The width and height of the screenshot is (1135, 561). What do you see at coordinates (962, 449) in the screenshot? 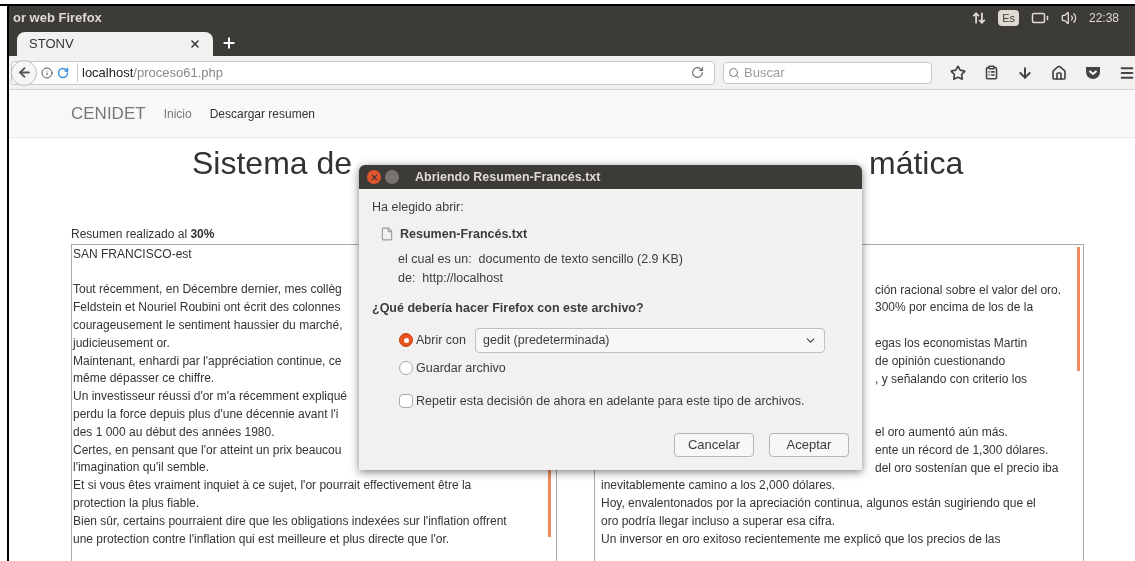
I see `text-line: ente un récord de 1,300 dólares.` at bounding box center [962, 449].